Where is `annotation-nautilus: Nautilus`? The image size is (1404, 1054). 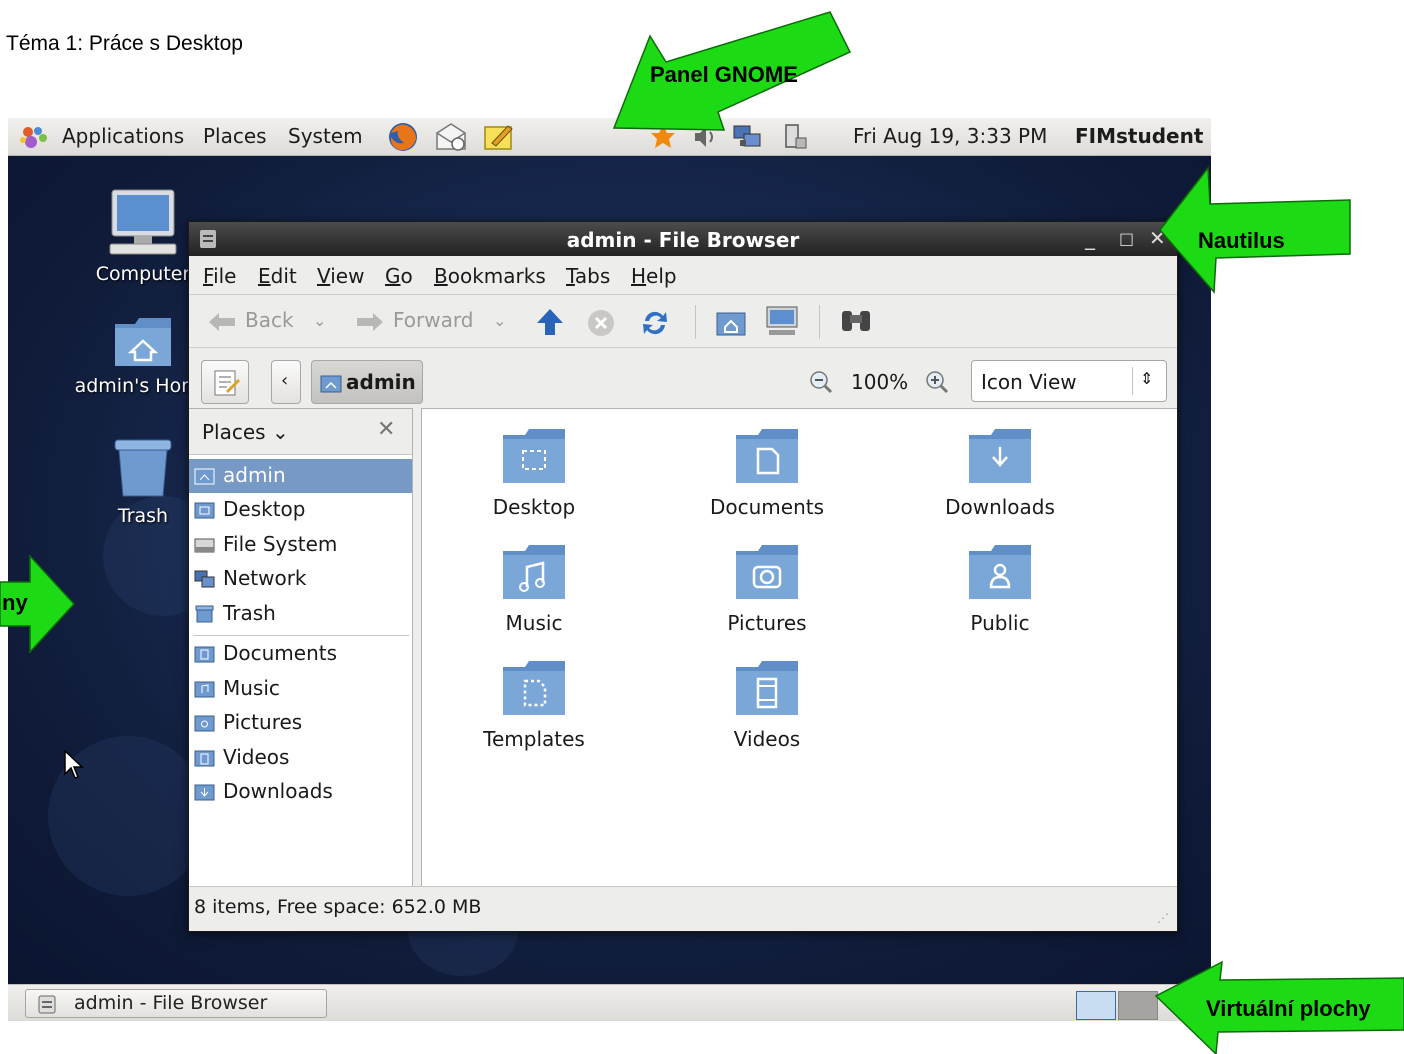
annotation-nautilus: Nautilus is located at coordinates (1241, 240).